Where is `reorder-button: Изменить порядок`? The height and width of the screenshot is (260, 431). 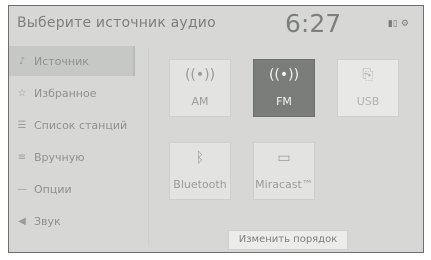 reorder-button: Изменить порядок is located at coordinates (288, 240).